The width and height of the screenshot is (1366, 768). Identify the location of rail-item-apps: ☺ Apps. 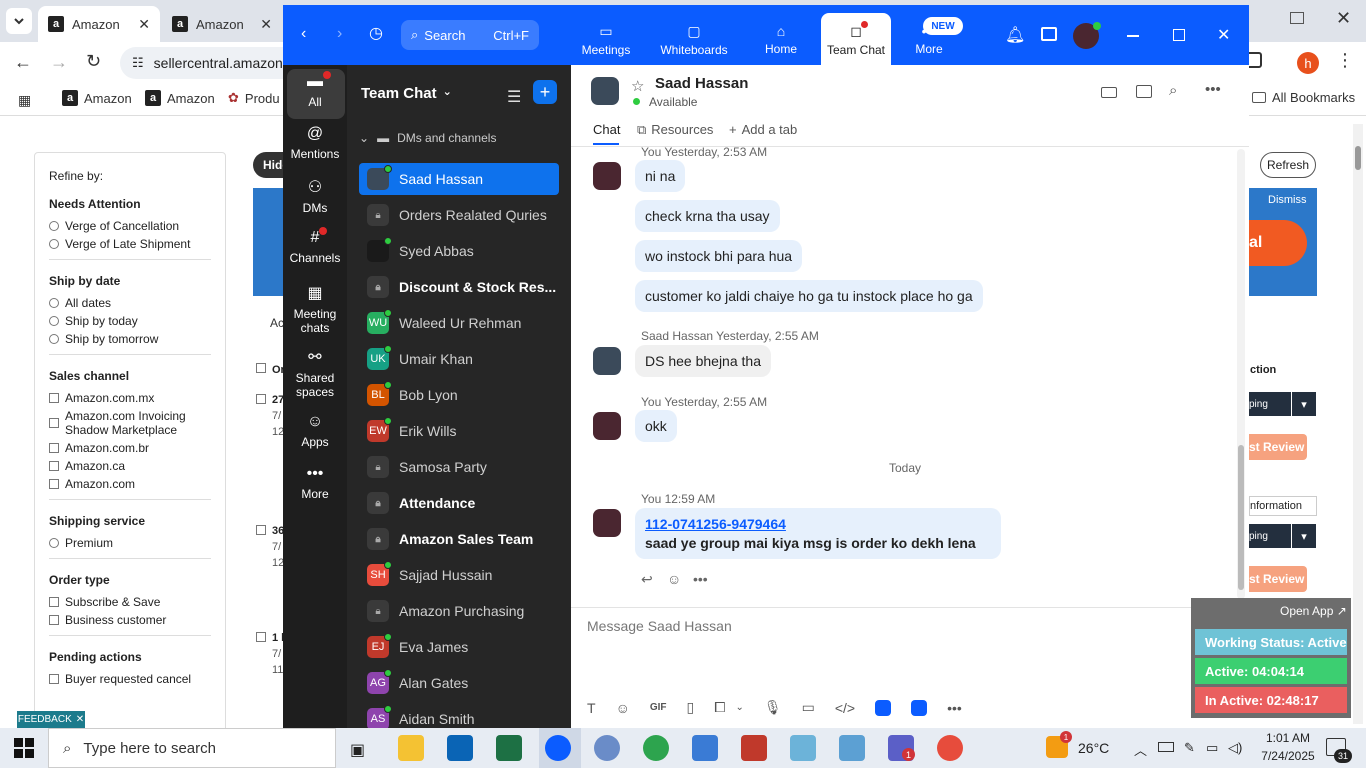
(315, 431).